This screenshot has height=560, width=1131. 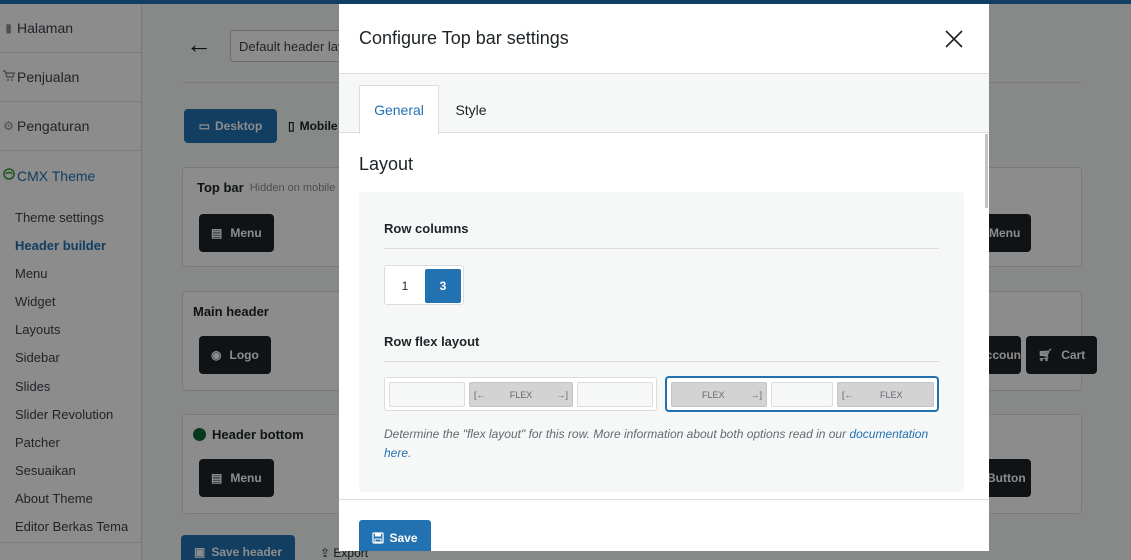 I want to click on flex-column-box: FLEX →], so click(x=719, y=394).